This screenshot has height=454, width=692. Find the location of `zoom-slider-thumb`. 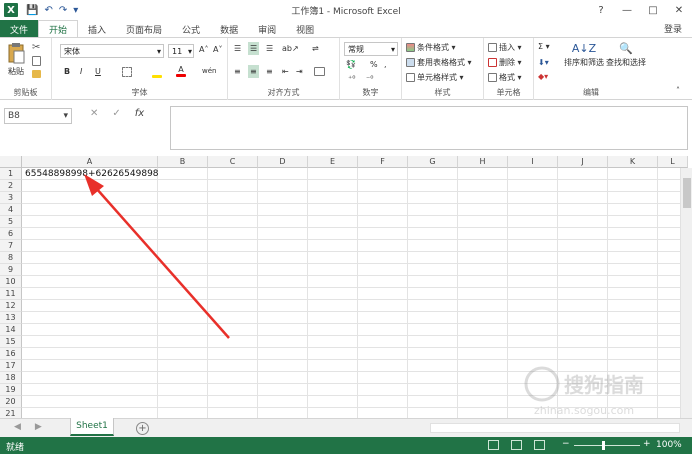

zoom-slider-thumb is located at coordinates (603, 445).